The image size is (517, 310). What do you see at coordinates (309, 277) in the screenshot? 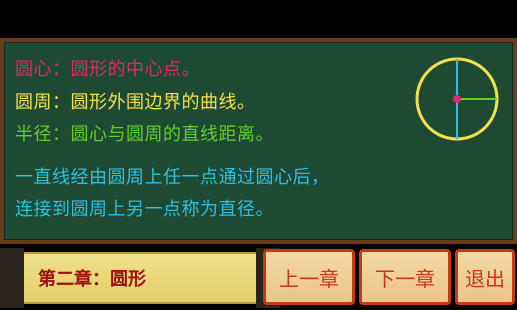
I see `prev-chapter-button: 上一章` at bounding box center [309, 277].